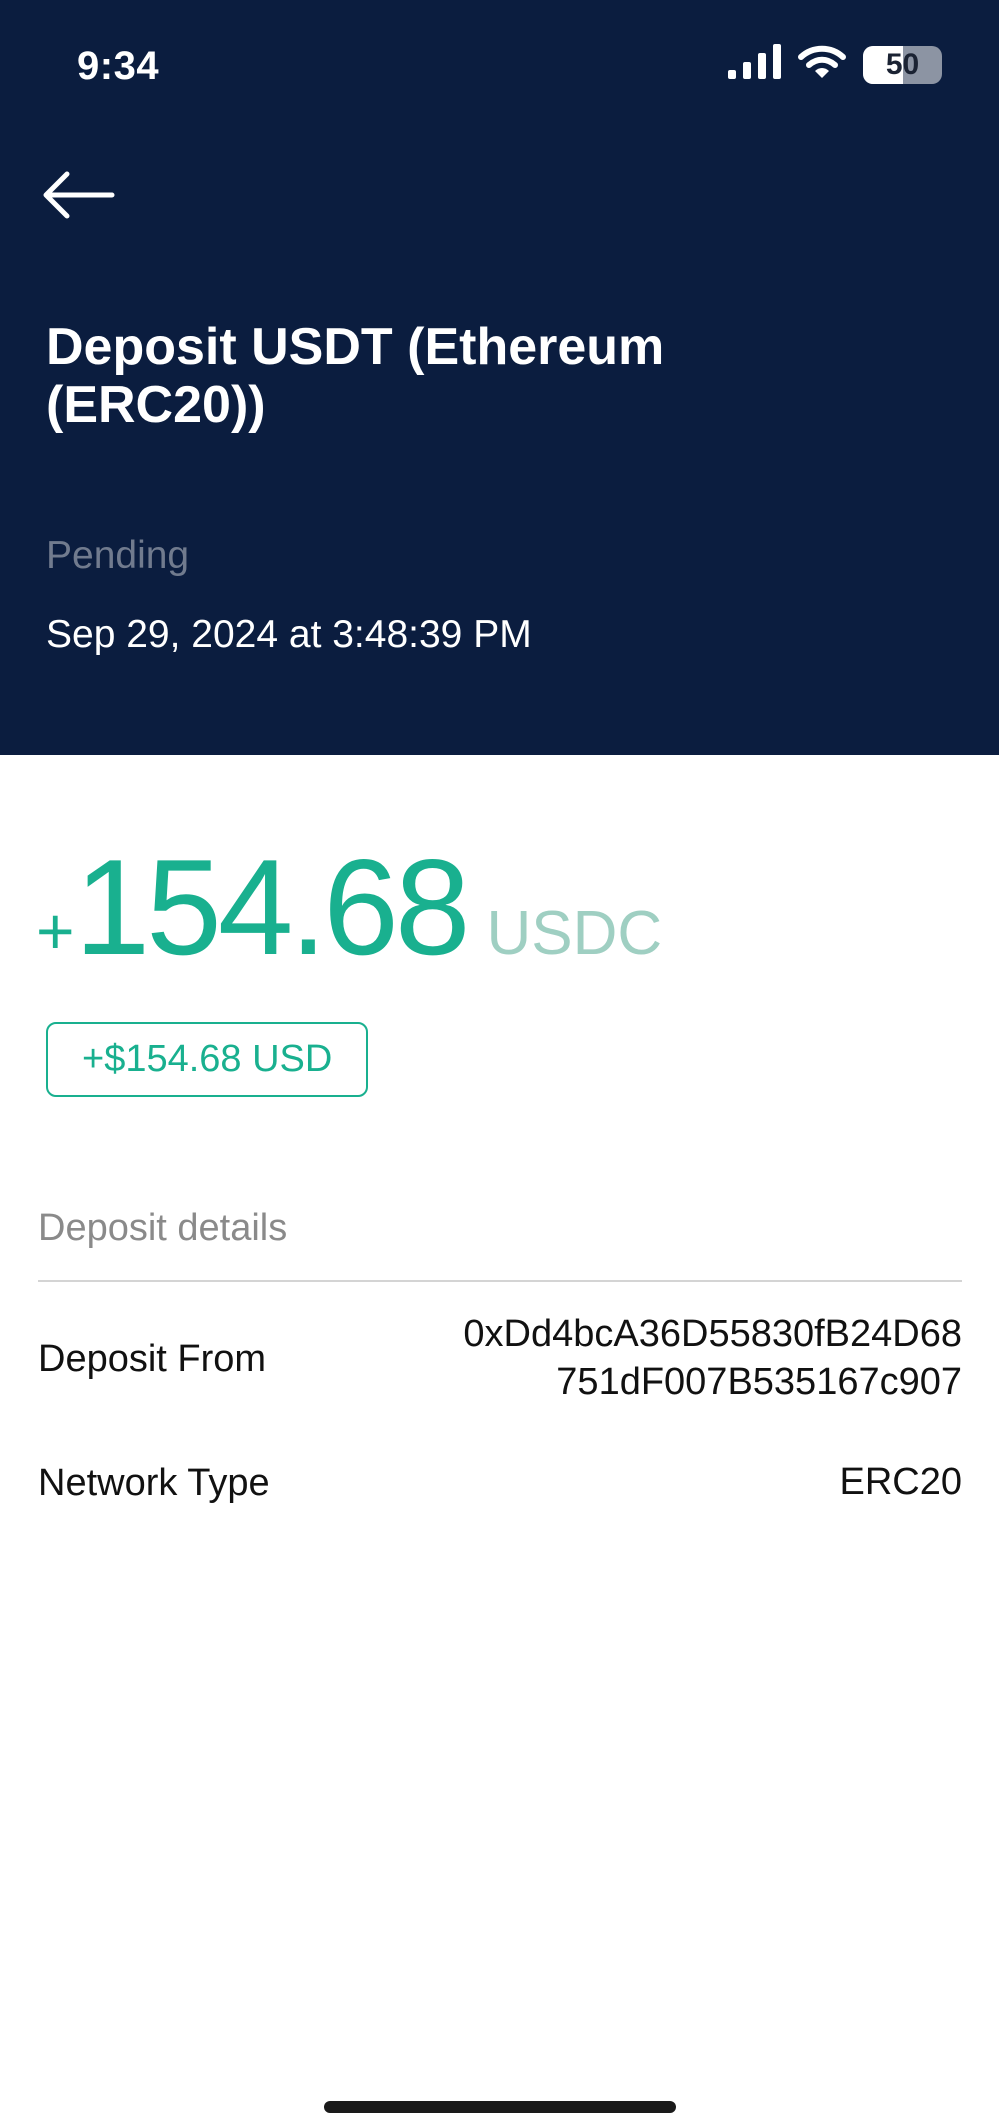 This screenshot has width=999, height=2125. Describe the element at coordinates (207, 1059) in the screenshot. I see `fiat-value-badge: +$154.68 USD` at that location.